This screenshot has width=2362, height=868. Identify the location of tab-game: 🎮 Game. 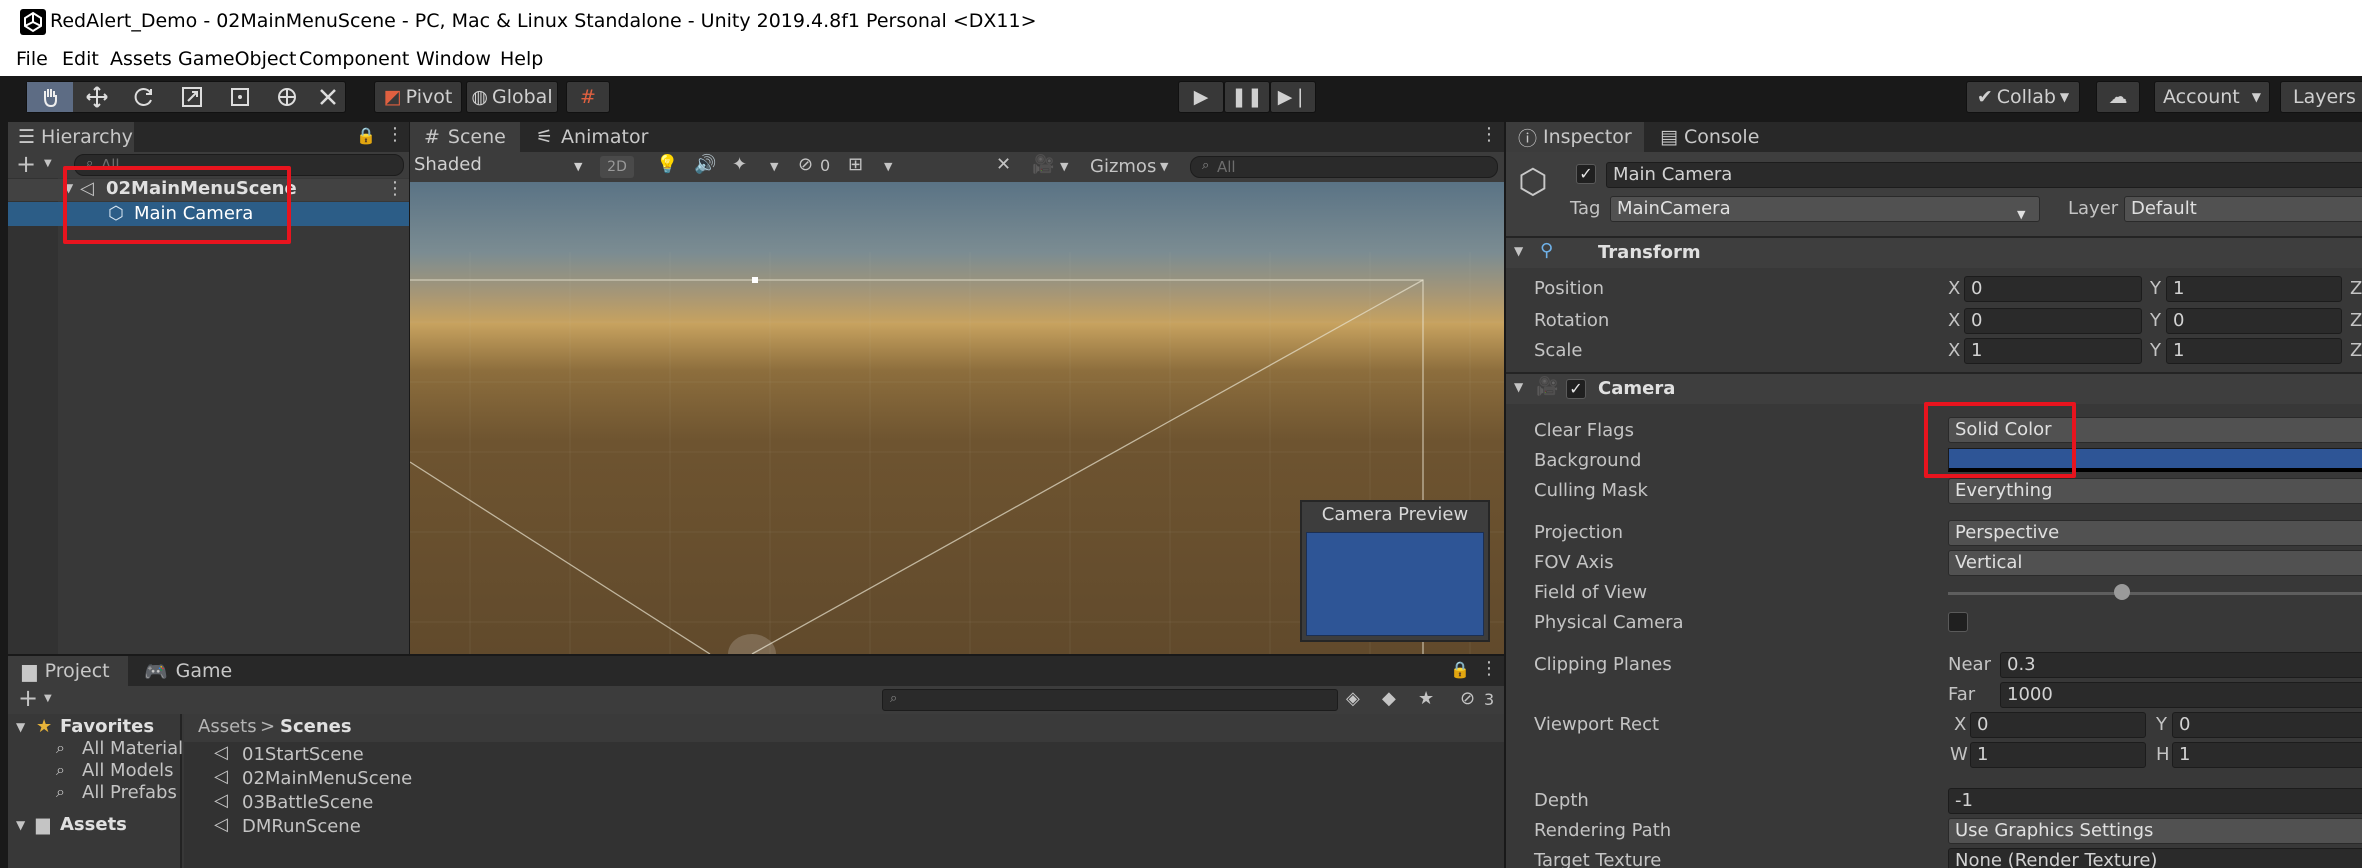
(193, 671).